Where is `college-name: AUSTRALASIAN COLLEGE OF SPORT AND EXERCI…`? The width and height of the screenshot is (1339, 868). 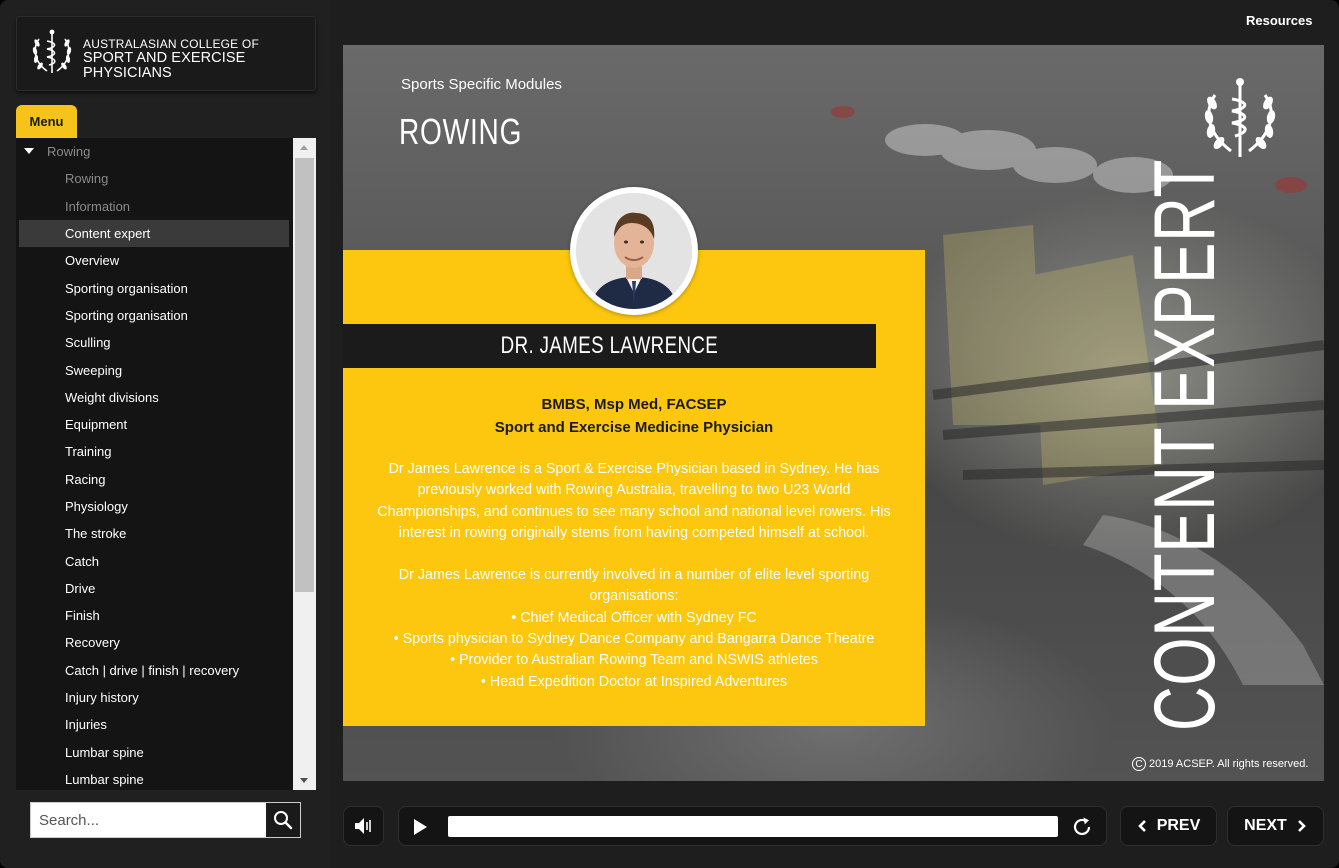
college-name: AUSTRALASIAN COLLEGE OF SPORT AND EXERCI… is located at coordinates (199, 59).